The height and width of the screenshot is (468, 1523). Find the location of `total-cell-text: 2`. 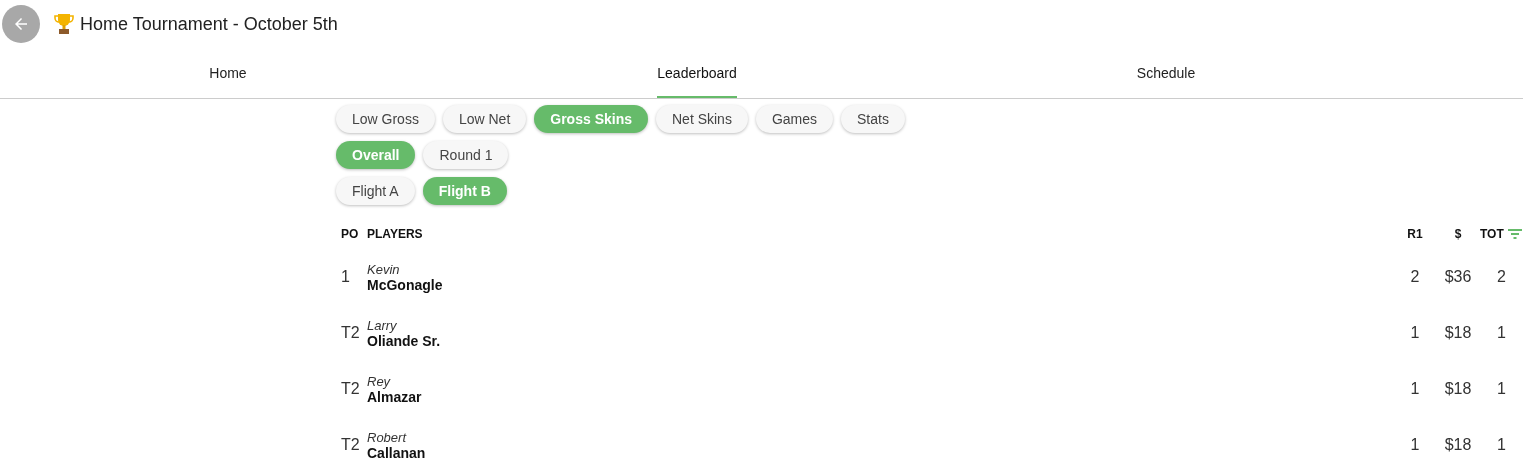

total-cell-text: 2 is located at coordinates (1501, 277).